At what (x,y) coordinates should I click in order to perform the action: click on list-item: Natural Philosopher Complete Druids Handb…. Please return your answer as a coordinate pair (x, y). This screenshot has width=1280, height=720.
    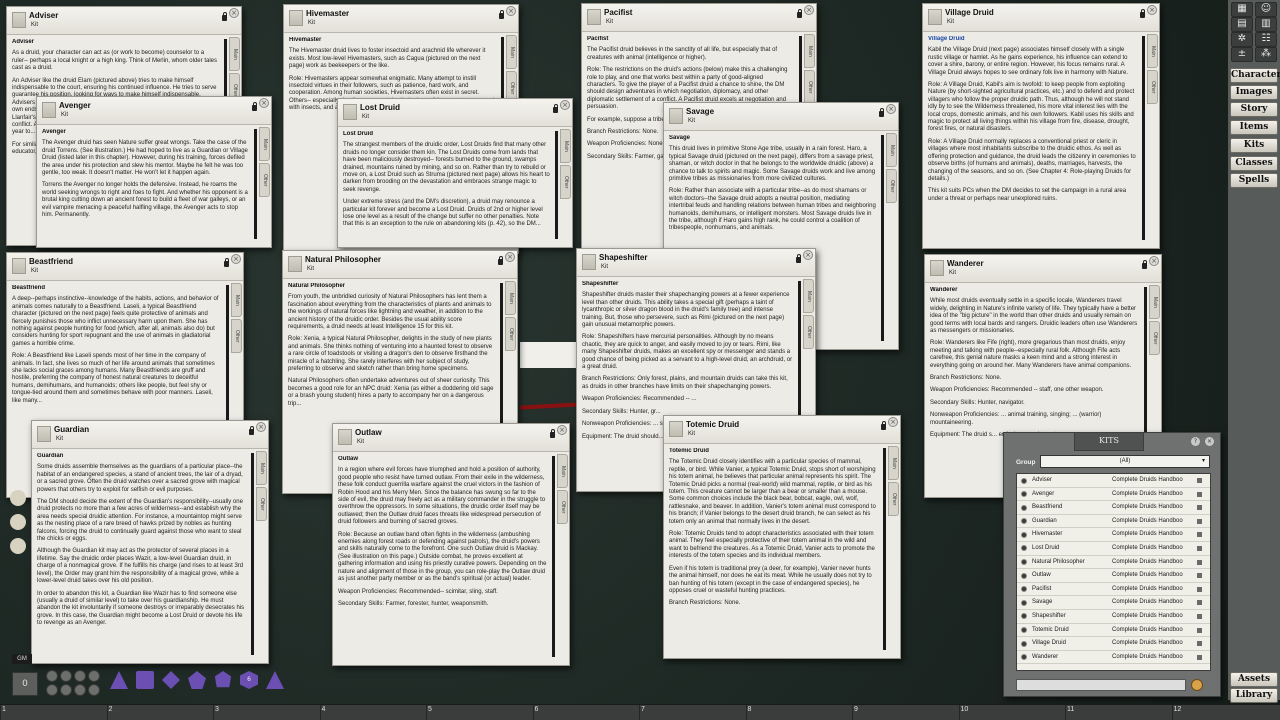
    Looking at the image, I should click on (1113, 563).